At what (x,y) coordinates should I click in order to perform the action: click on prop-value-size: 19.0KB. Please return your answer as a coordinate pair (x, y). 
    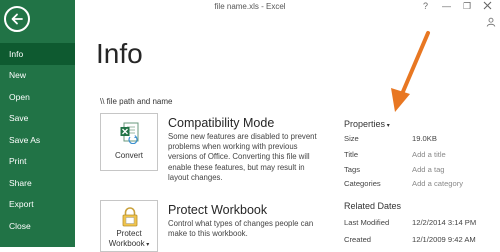
    Looking at the image, I should click on (424, 138).